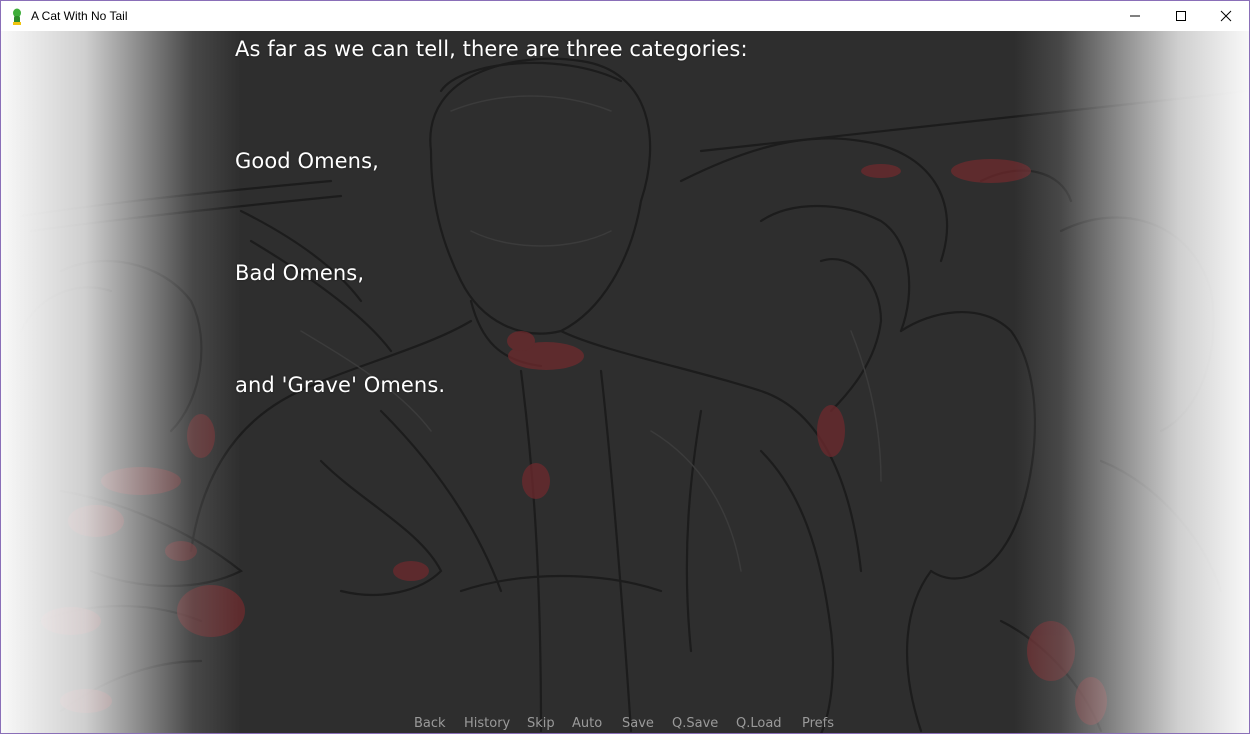  I want to click on auto-button: Auto, so click(587, 723).